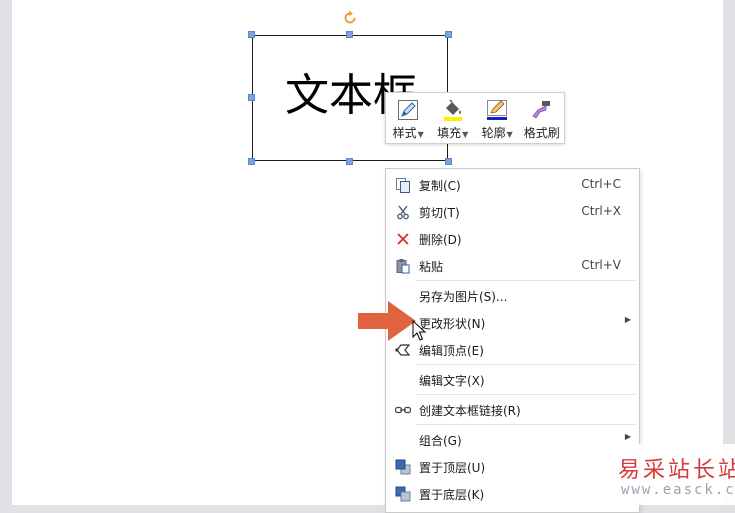 The image size is (735, 513). Describe the element at coordinates (512, 379) in the screenshot. I see `menu-item-edit-text: 编辑文字(X)` at that location.